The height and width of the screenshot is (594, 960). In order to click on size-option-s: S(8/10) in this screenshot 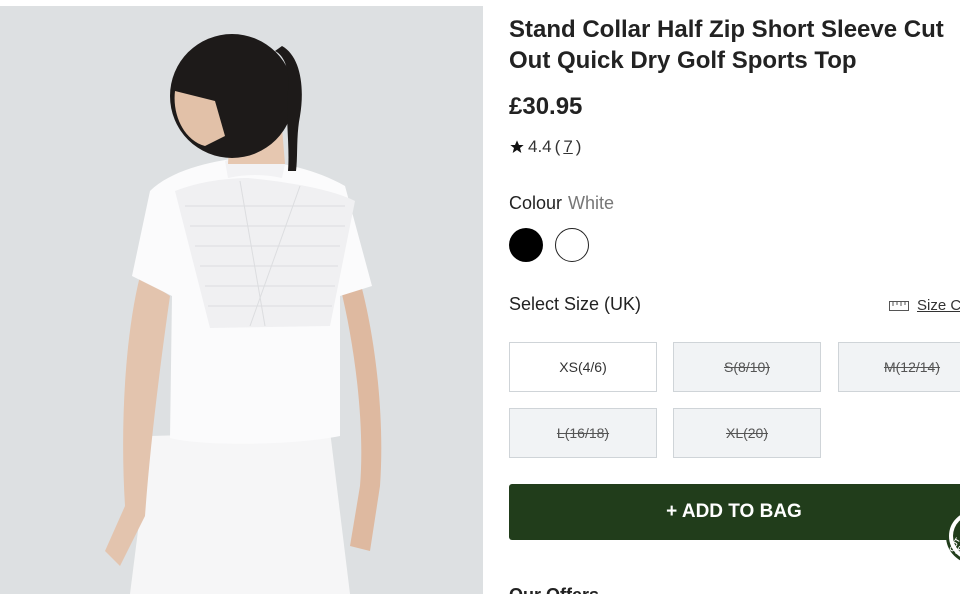, I will do `click(747, 367)`.